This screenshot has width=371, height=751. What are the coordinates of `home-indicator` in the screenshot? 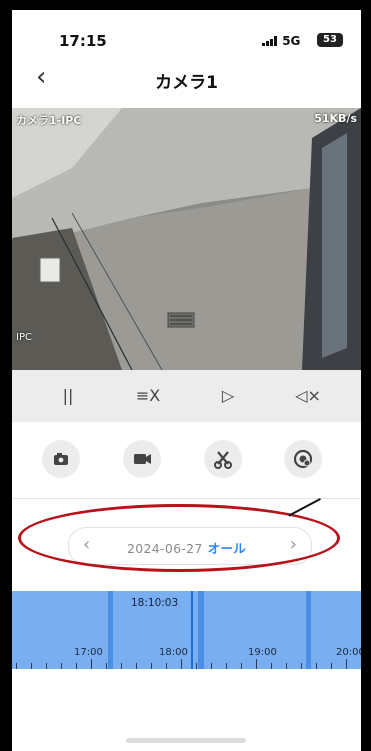 It's located at (186, 740).